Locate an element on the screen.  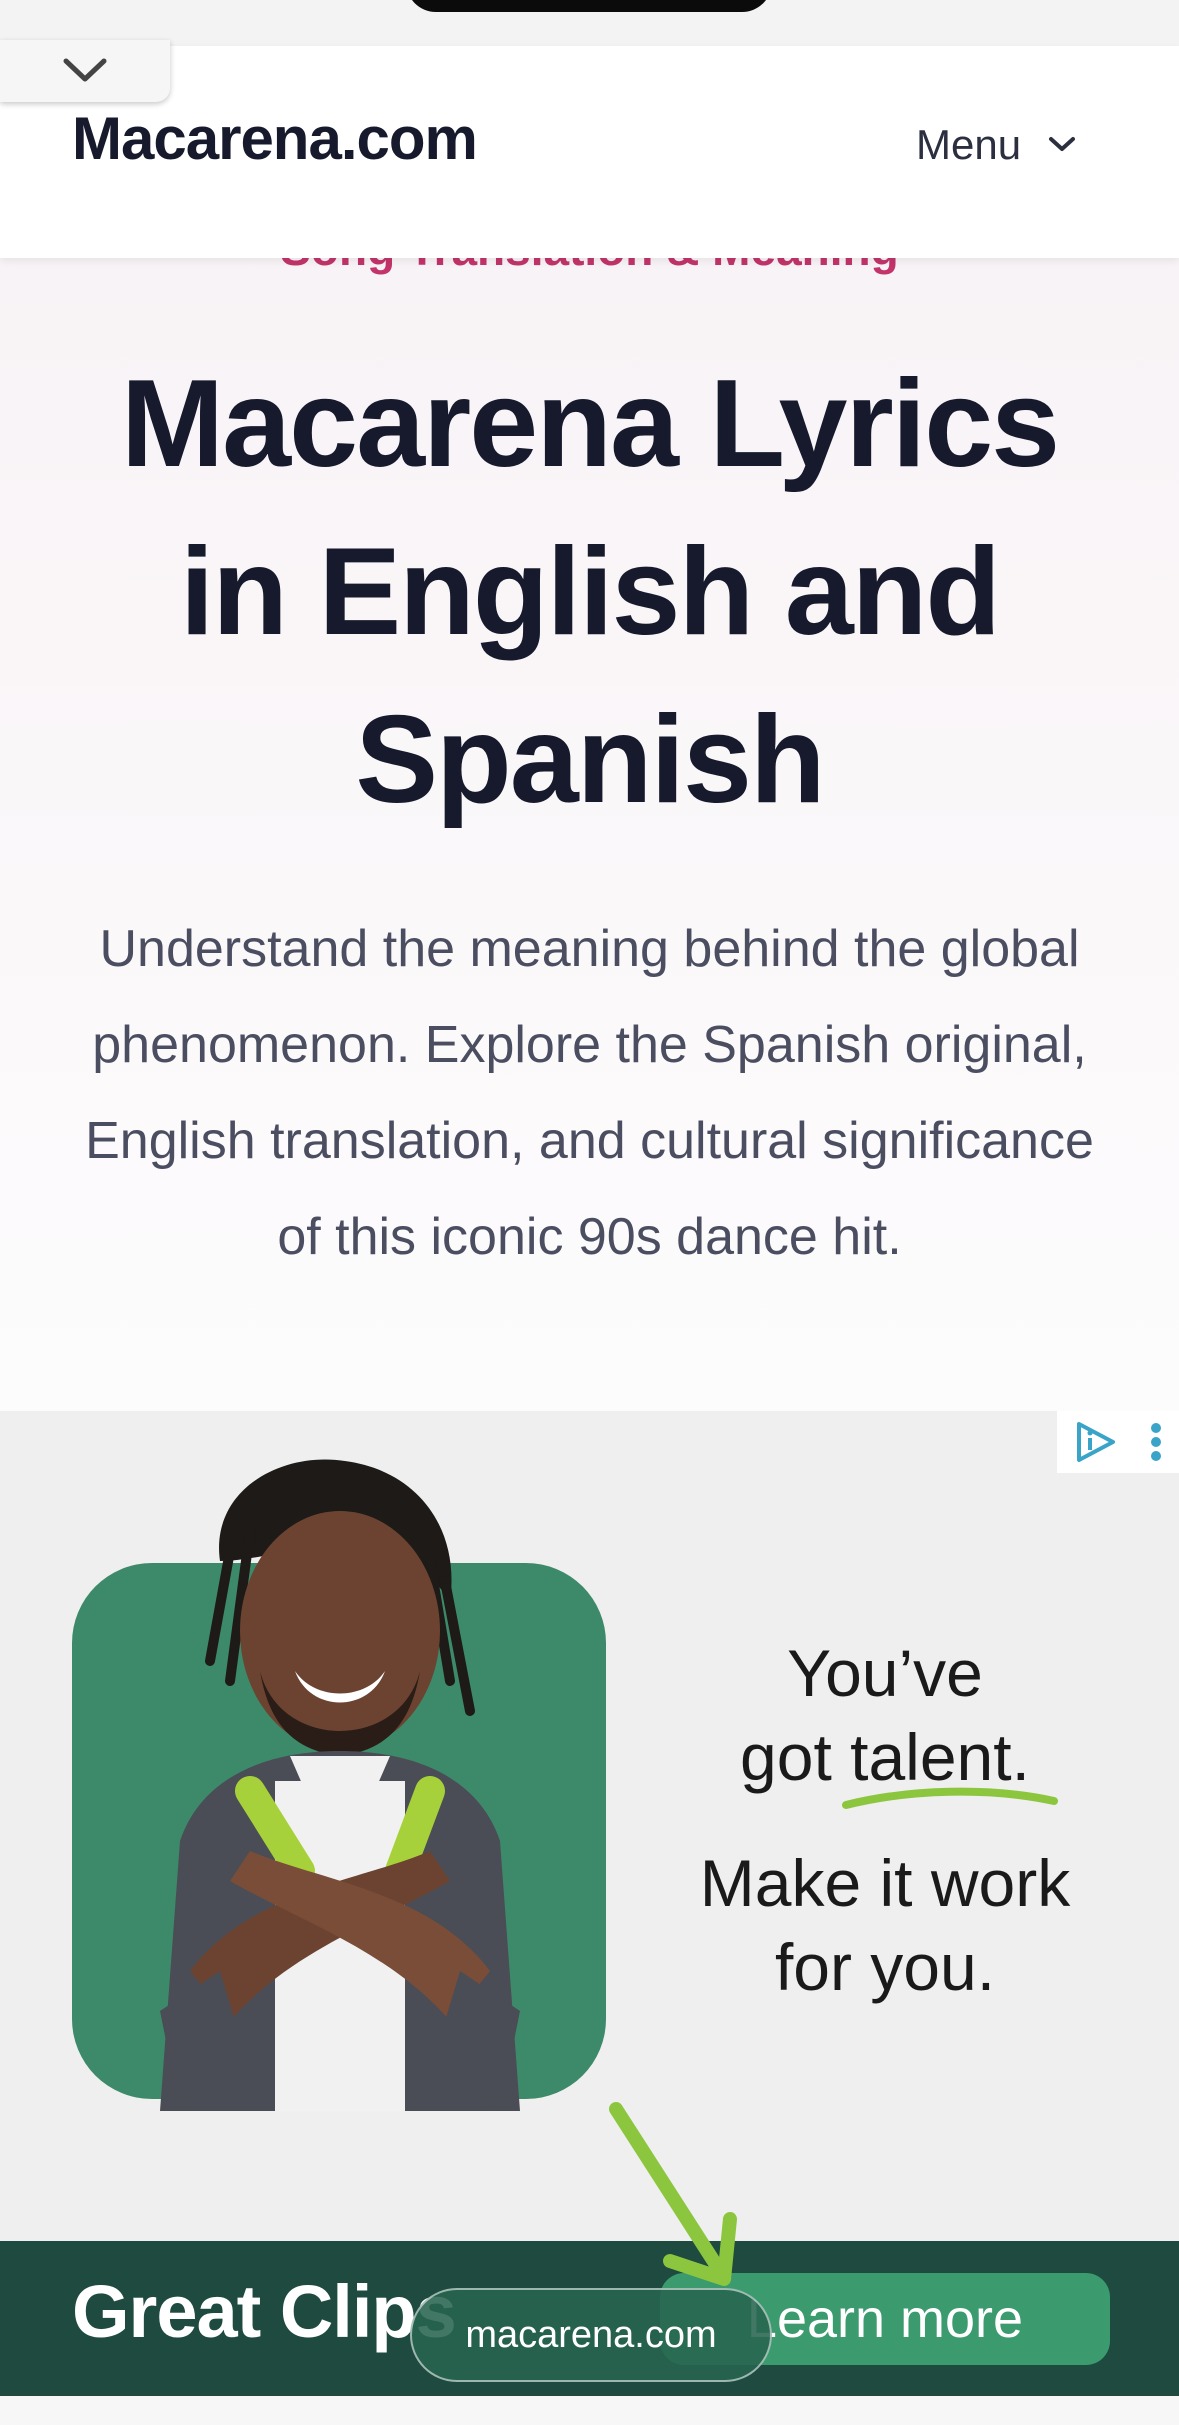
ad-headline: You’ve got talent. is located at coordinates (885, 1715).